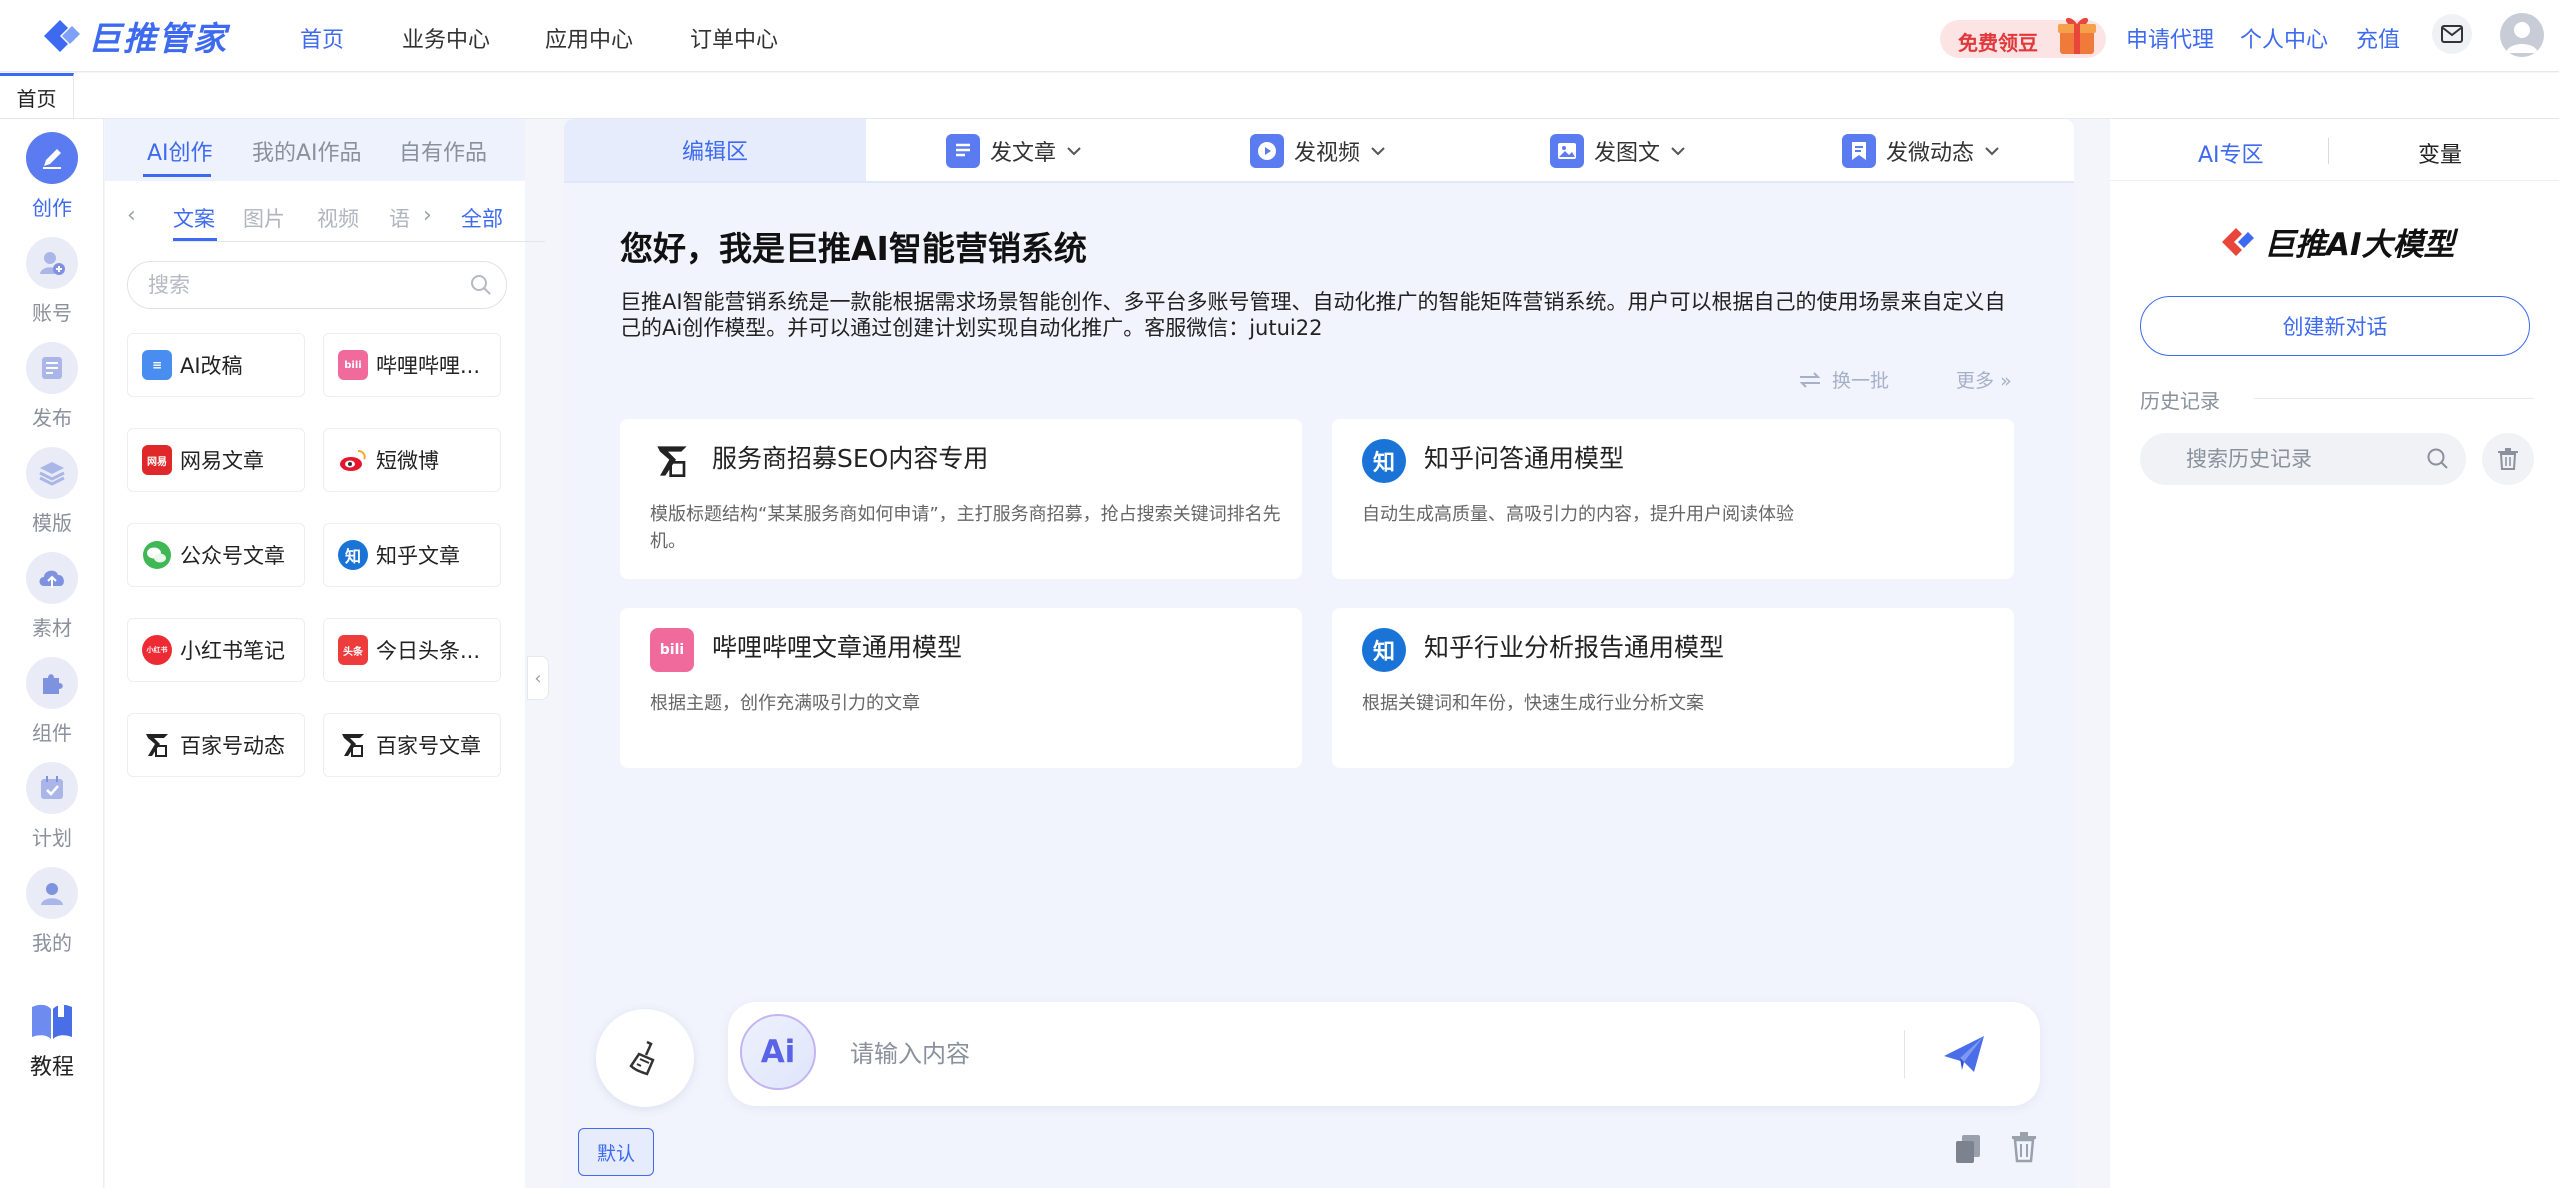 The width and height of the screenshot is (2559, 1188). I want to click on rail-item-publish: 发布, so click(52, 386).